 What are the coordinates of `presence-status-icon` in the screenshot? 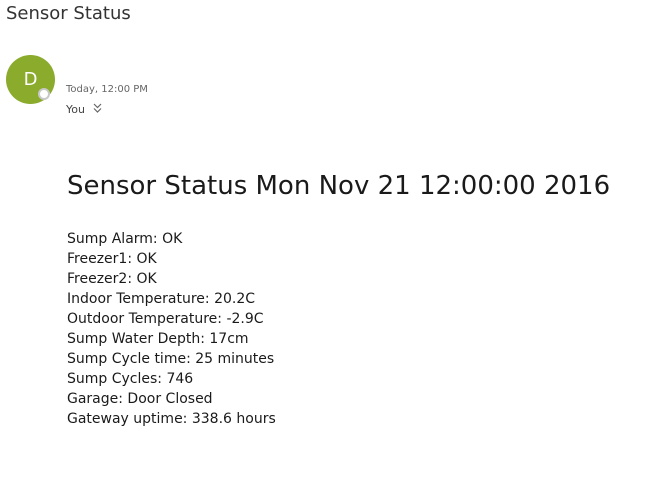 It's located at (44, 94).